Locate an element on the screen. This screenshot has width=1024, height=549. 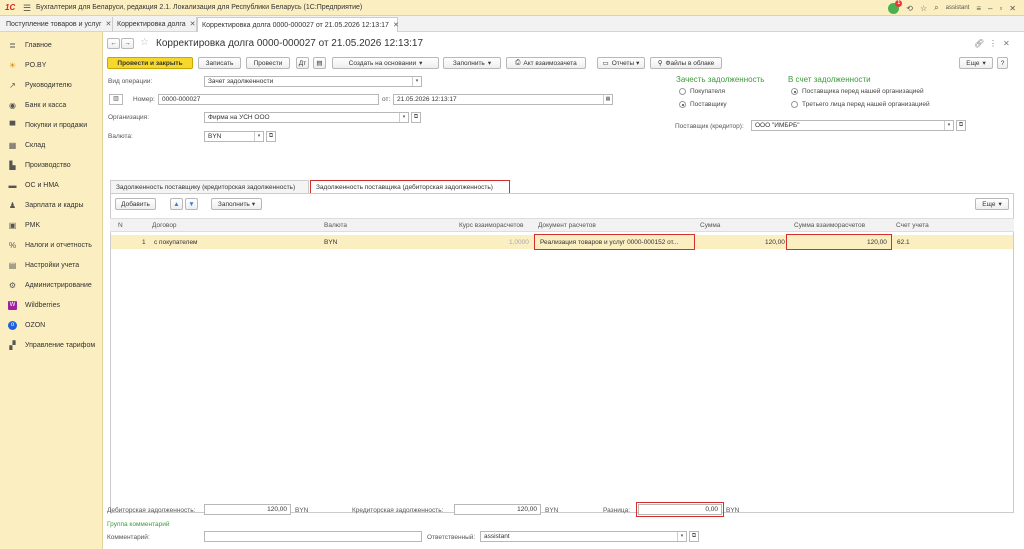
sidebar-item-salary: ♟ Зарплата и кадры is located at coordinates (46, 205).